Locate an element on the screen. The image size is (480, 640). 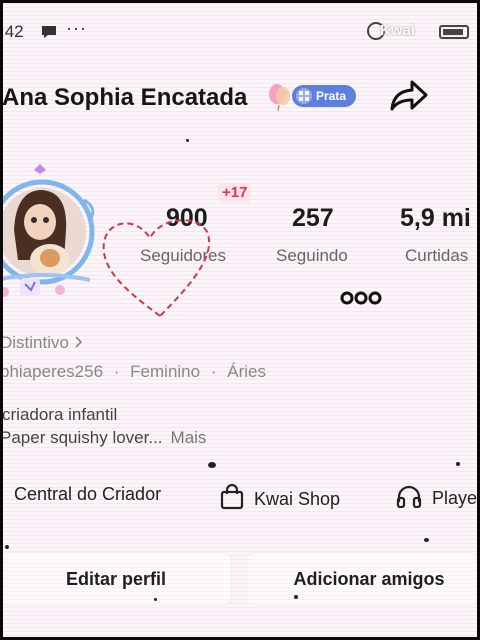
headphones-icon is located at coordinates (409, 498).